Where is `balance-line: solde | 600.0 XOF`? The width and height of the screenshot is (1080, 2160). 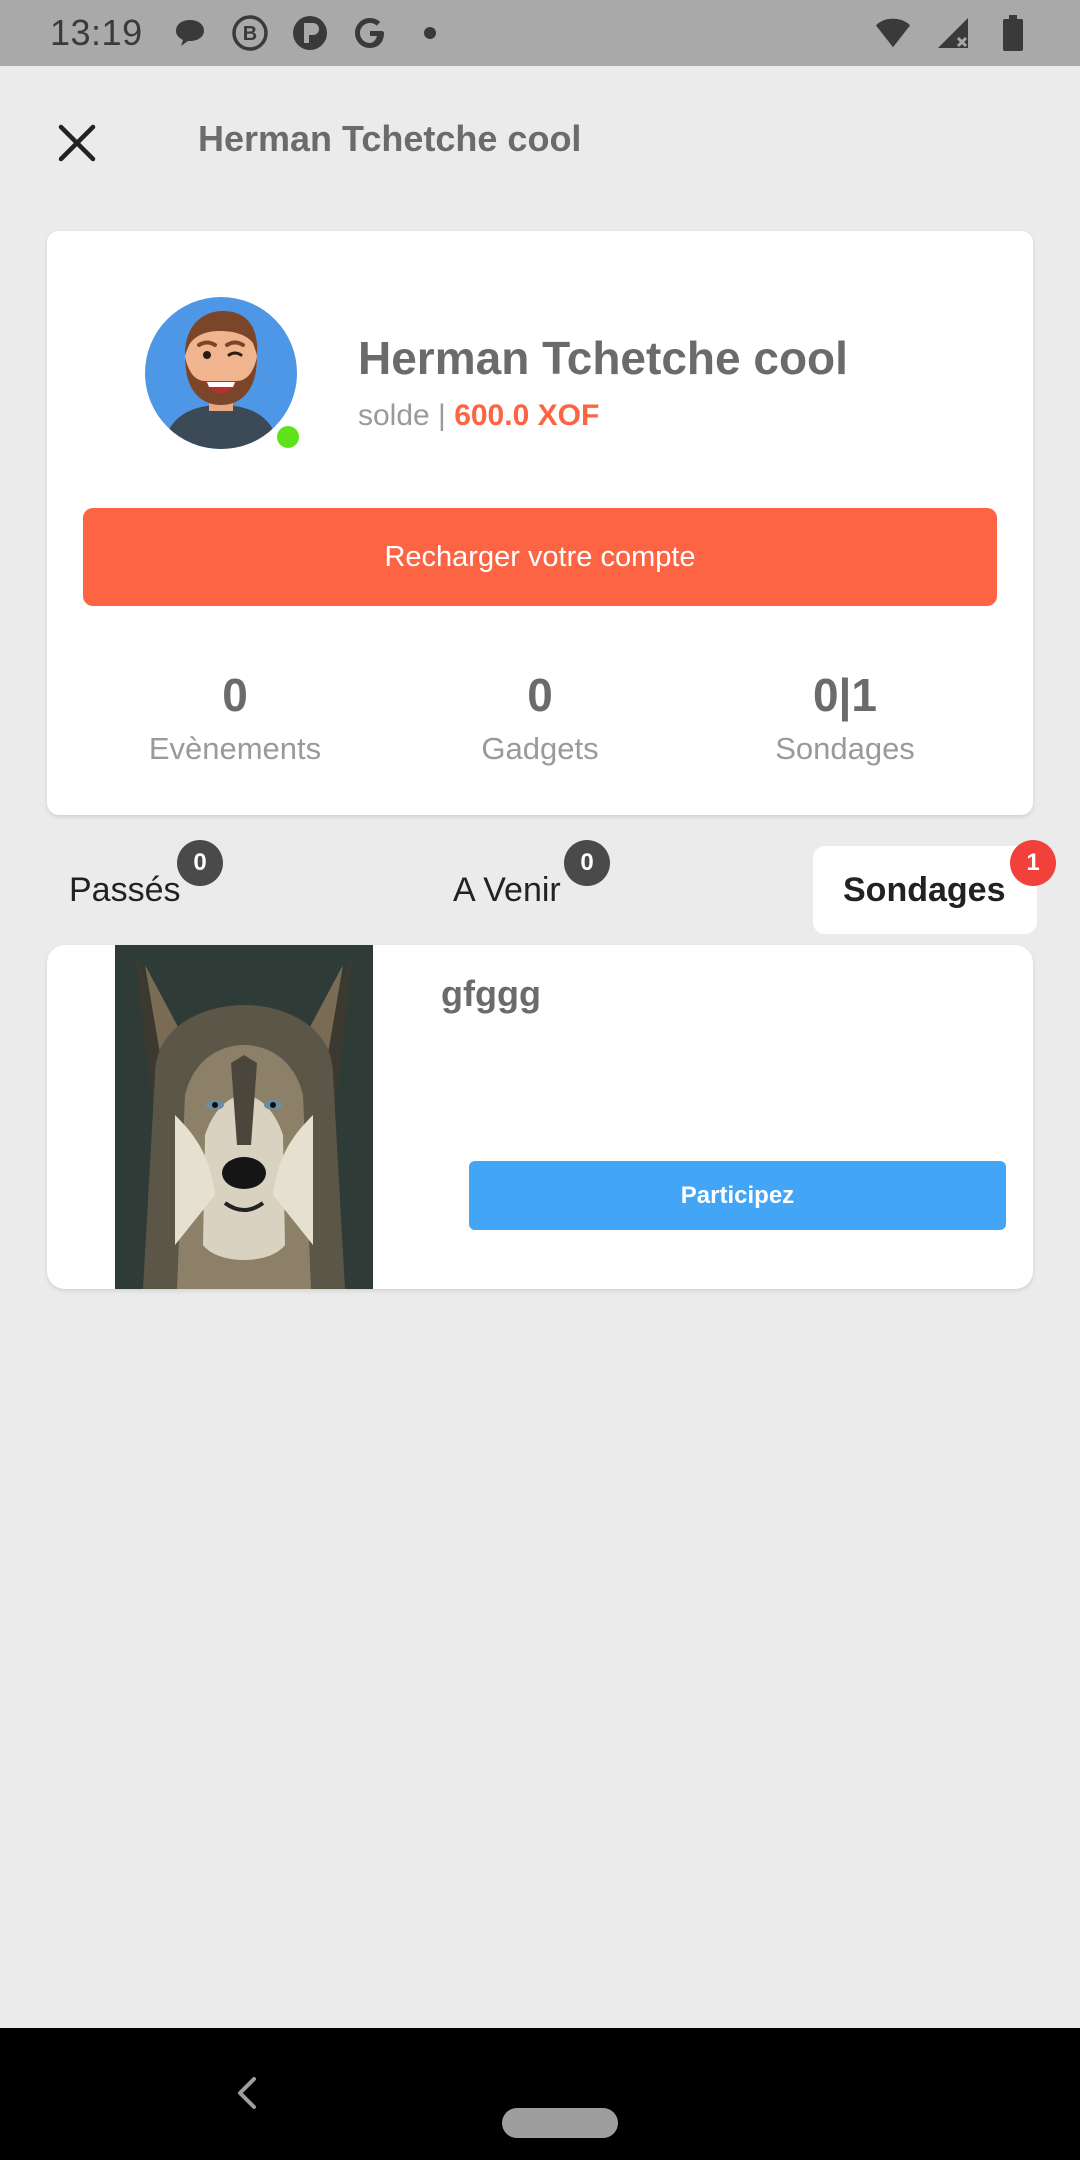 balance-line: solde | 600.0 XOF is located at coordinates (478, 416).